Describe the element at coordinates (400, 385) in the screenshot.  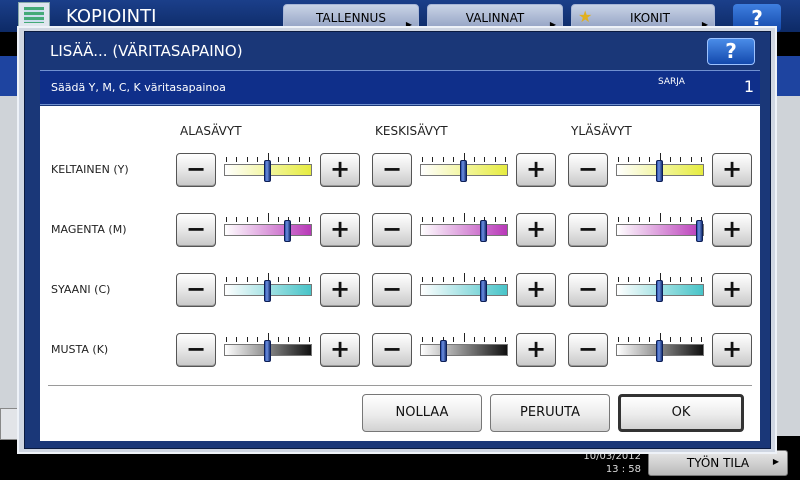
I see `divider` at that location.